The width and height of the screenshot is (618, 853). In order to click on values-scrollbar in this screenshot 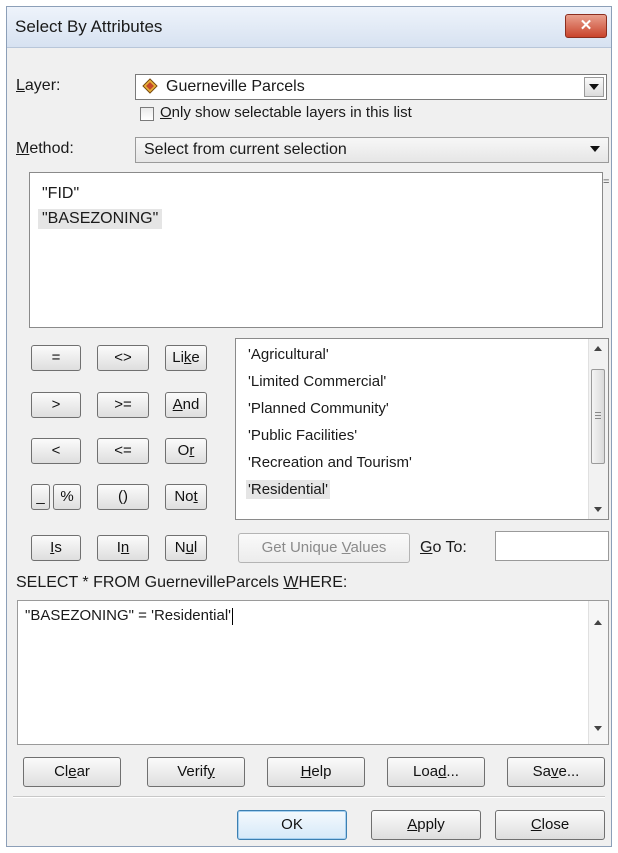, I will do `click(598, 429)`.